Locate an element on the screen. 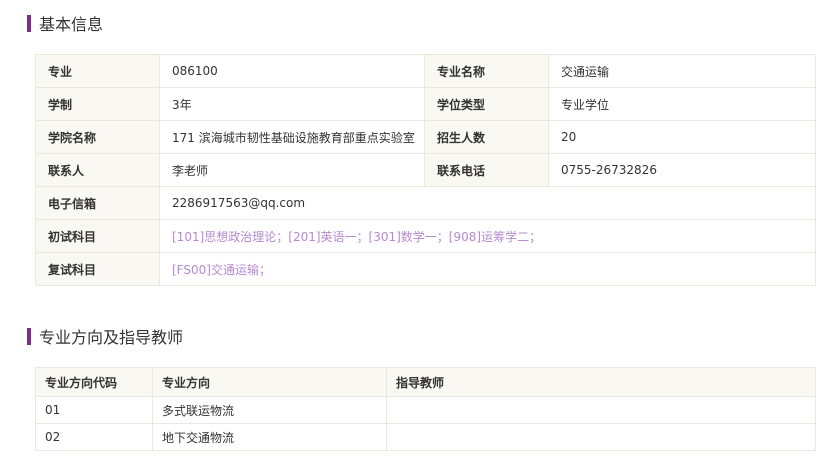  section-title-text: 基本信息 is located at coordinates (71, 24).